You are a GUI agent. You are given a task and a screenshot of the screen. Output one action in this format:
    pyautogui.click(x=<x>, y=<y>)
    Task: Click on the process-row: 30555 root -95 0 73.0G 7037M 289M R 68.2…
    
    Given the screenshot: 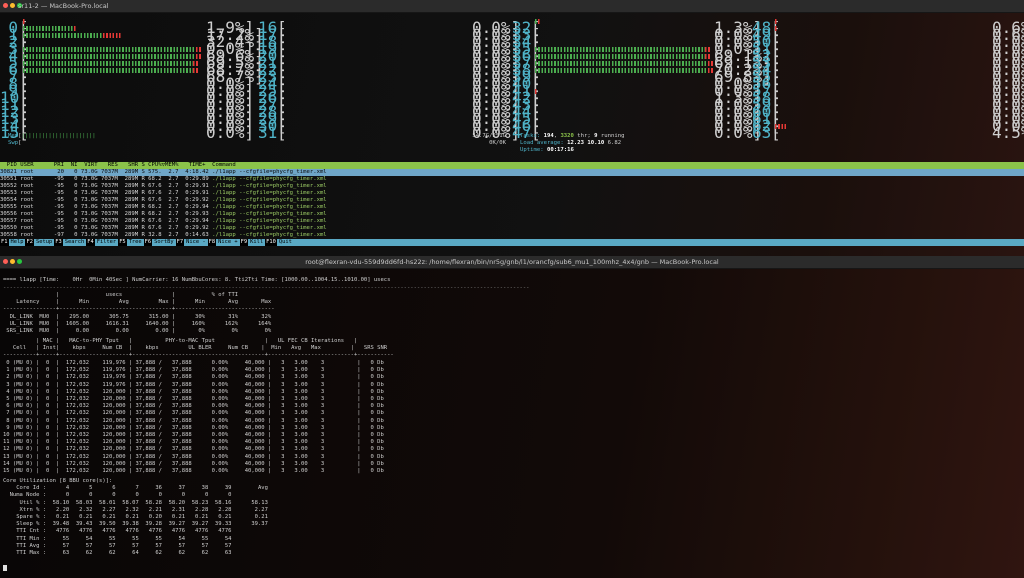 What is the action you would take?
    pyautogui.click(x=163, y=207)
    